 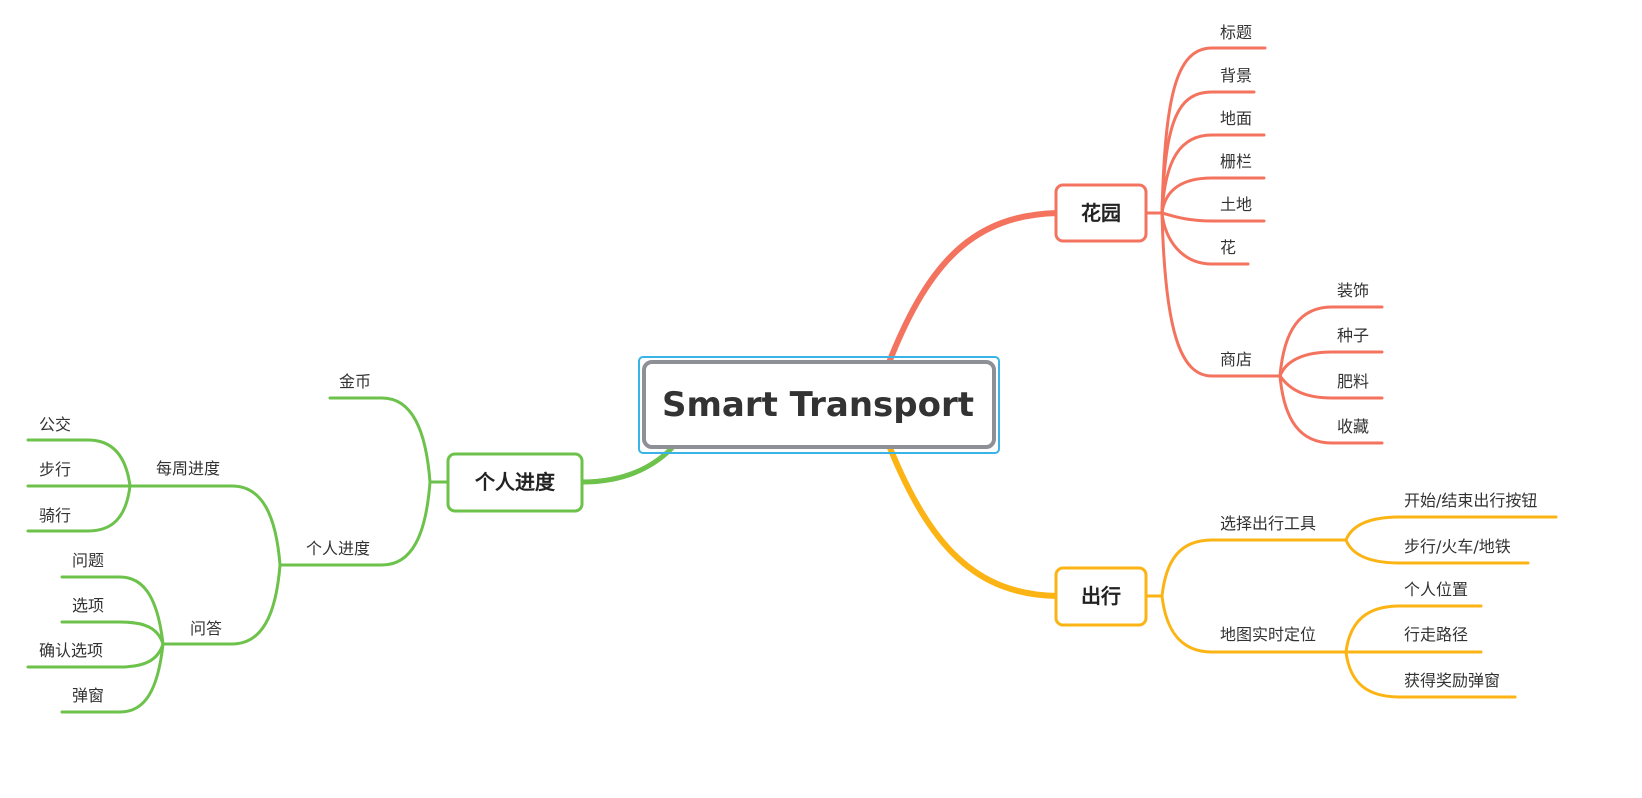 I want to click on progress-coins-label: 金币, so click(x=355, y=381).